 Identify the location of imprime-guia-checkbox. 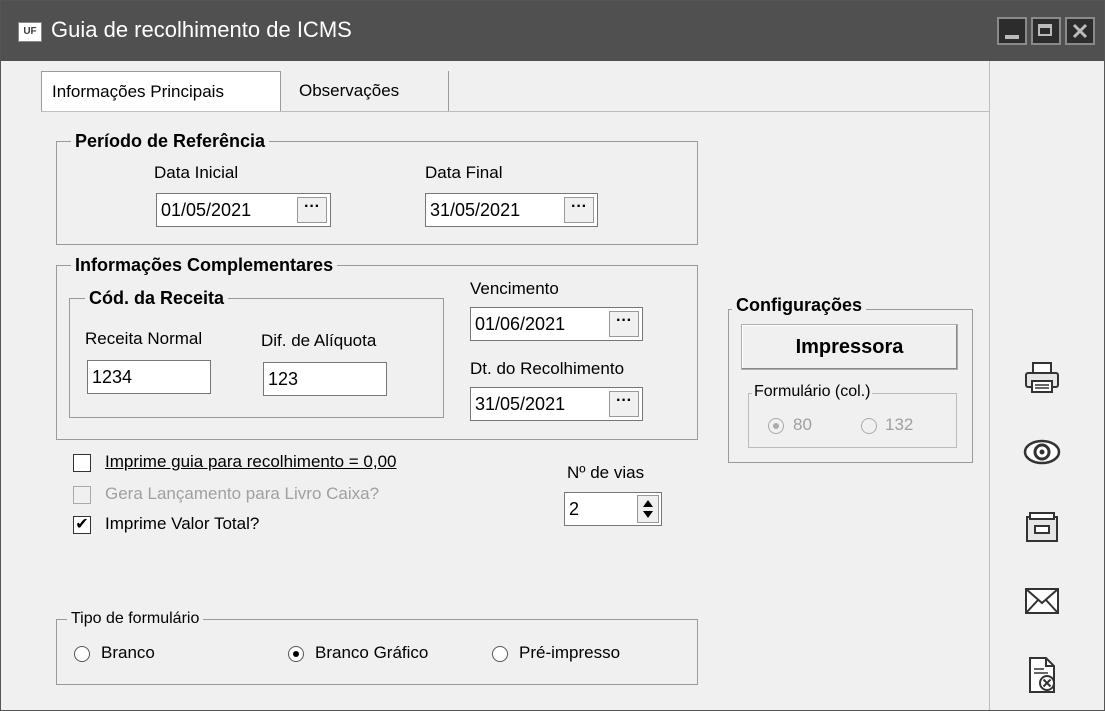
(82, 463).